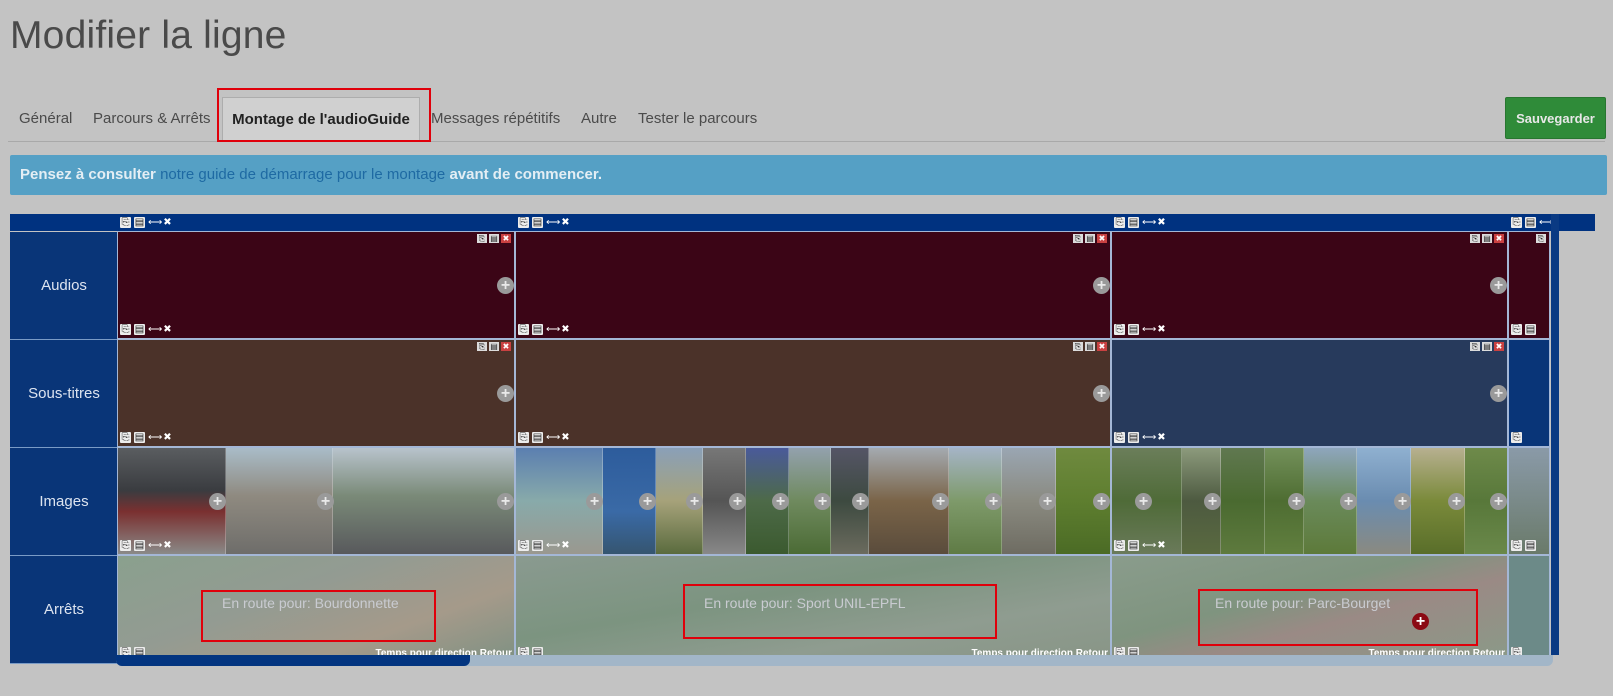 This screenshot has width=1613, height=696. What do you see at coordinates (1529, 393) in the screenshot?
I see `subtitle-clip-4: ⎘` at bounding box center [1529, 393].